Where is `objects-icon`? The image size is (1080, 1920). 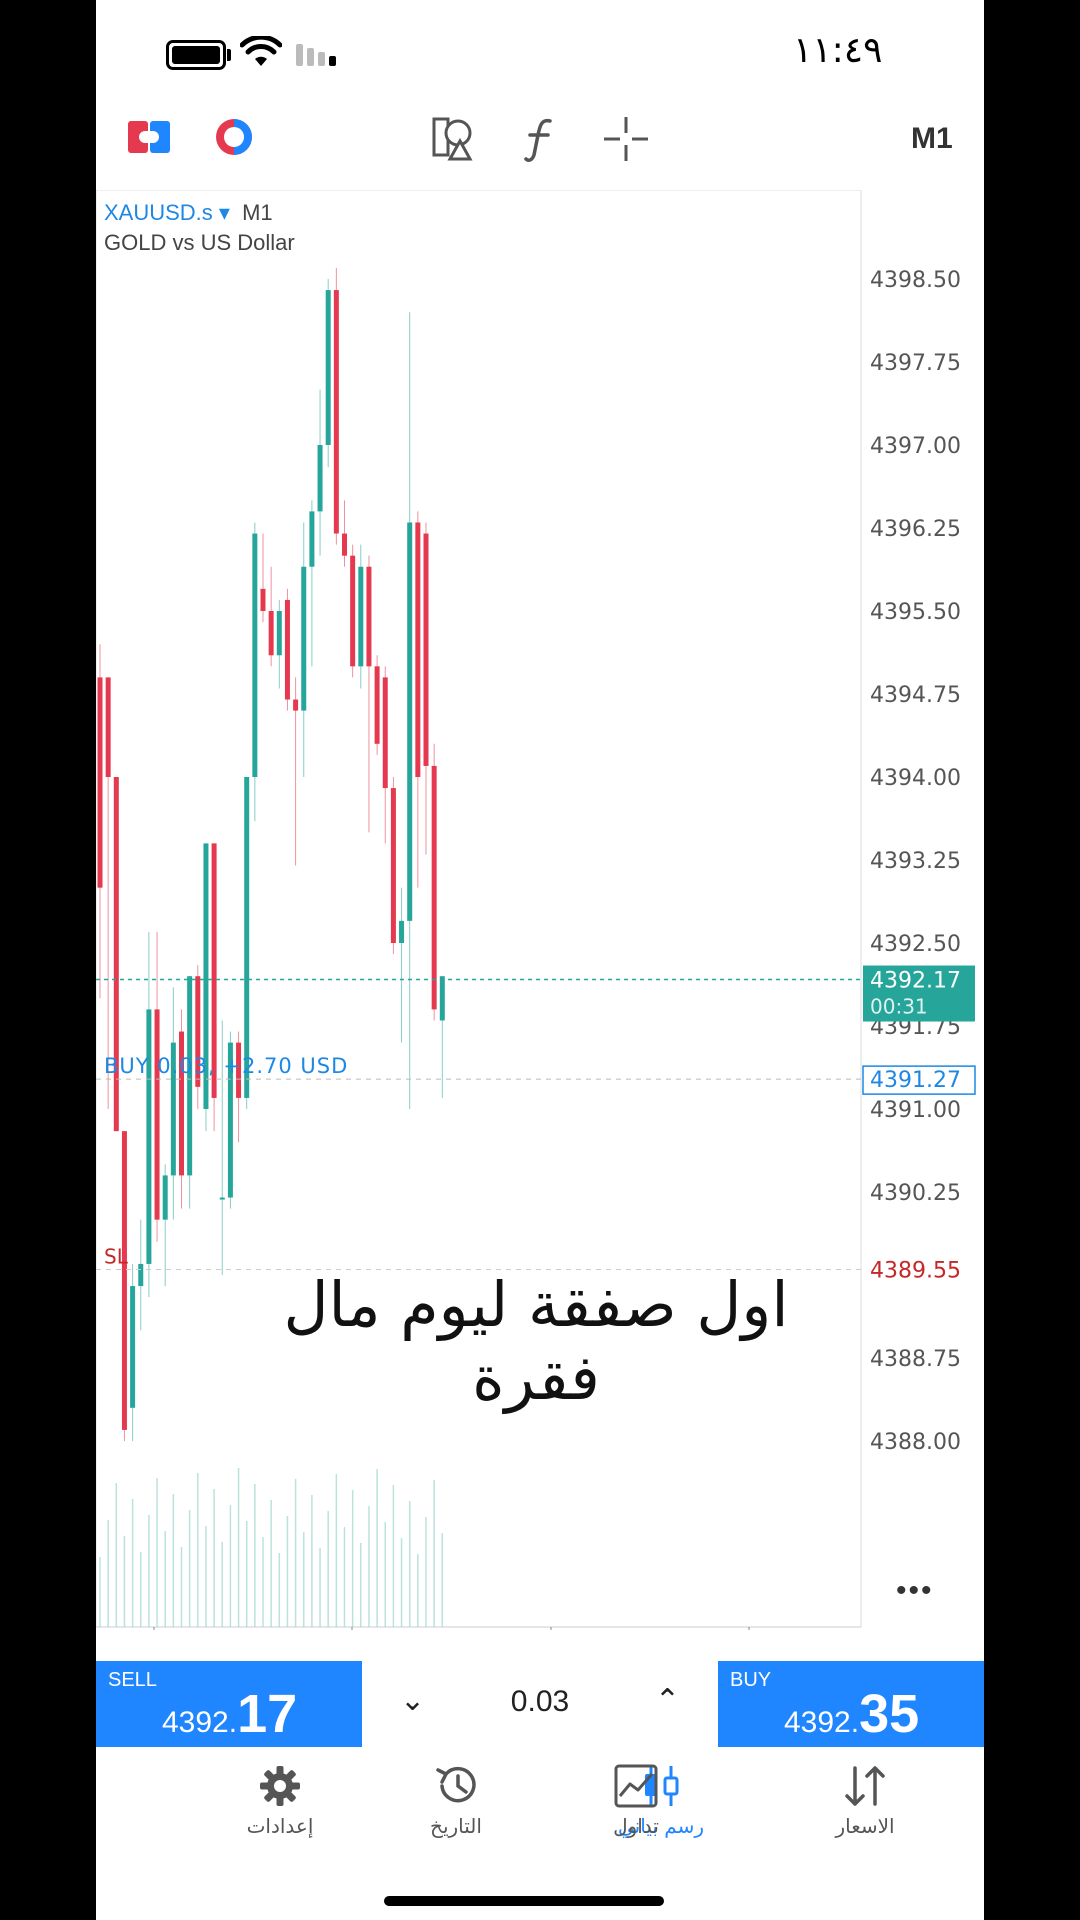 objects-icon is located at coordinates (454, 139).